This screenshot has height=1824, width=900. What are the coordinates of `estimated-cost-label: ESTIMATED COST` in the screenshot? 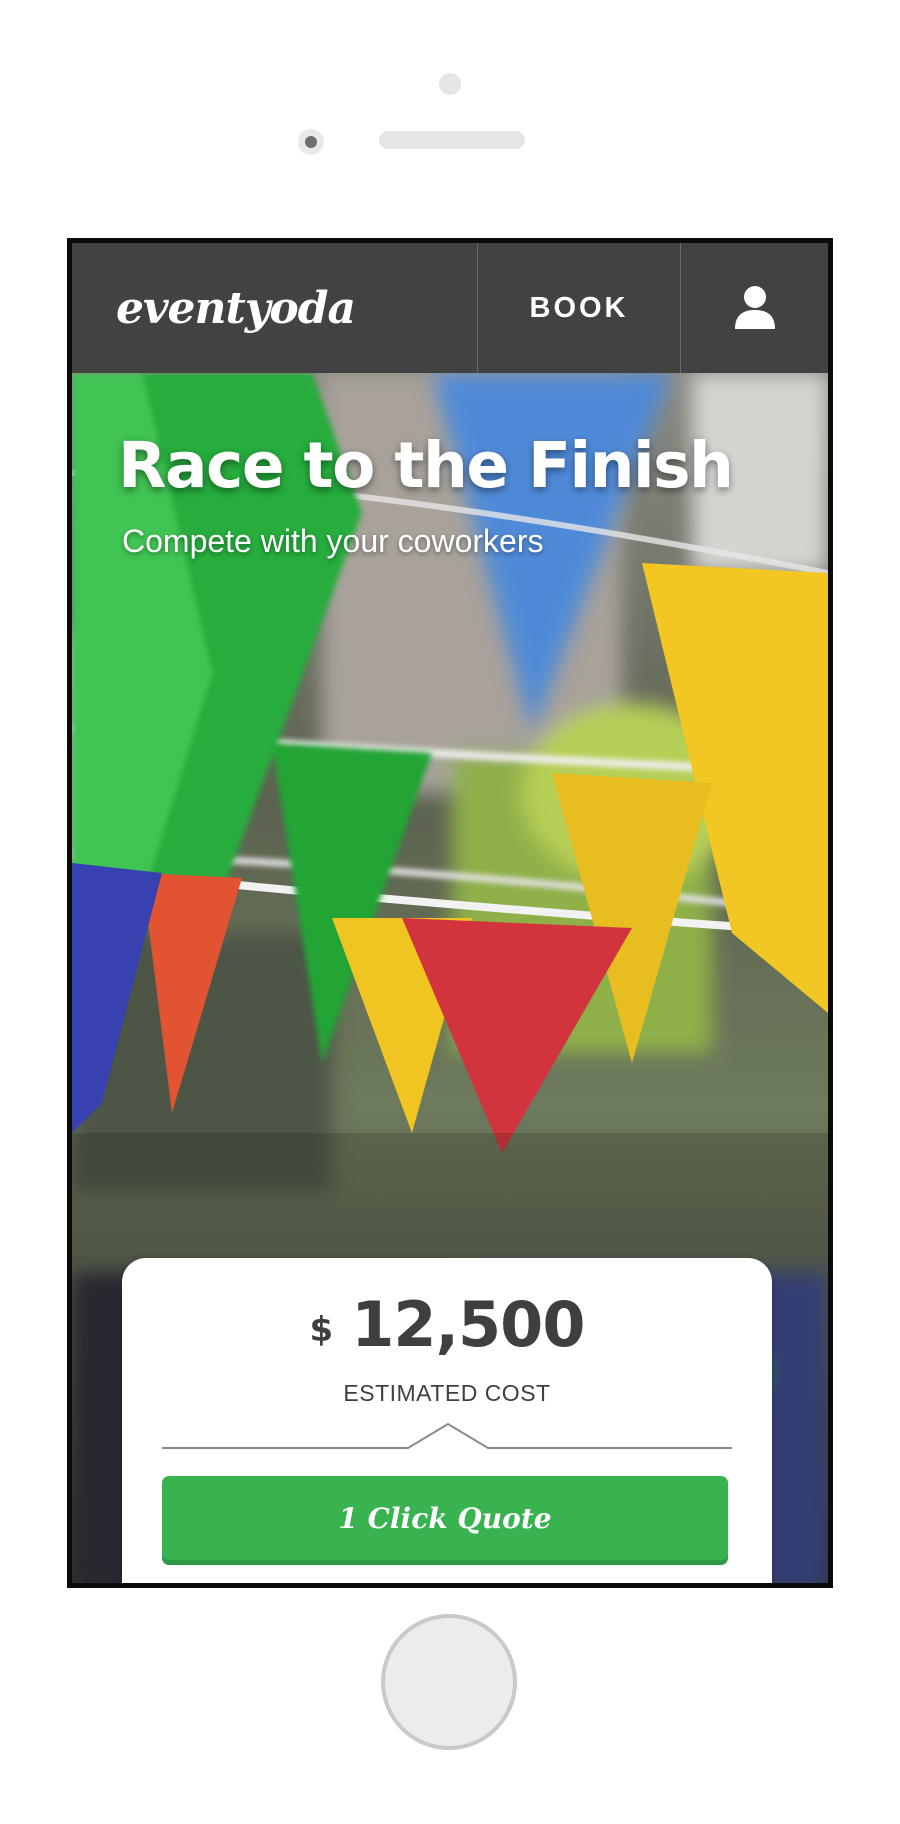 It's located at (447, 1393).